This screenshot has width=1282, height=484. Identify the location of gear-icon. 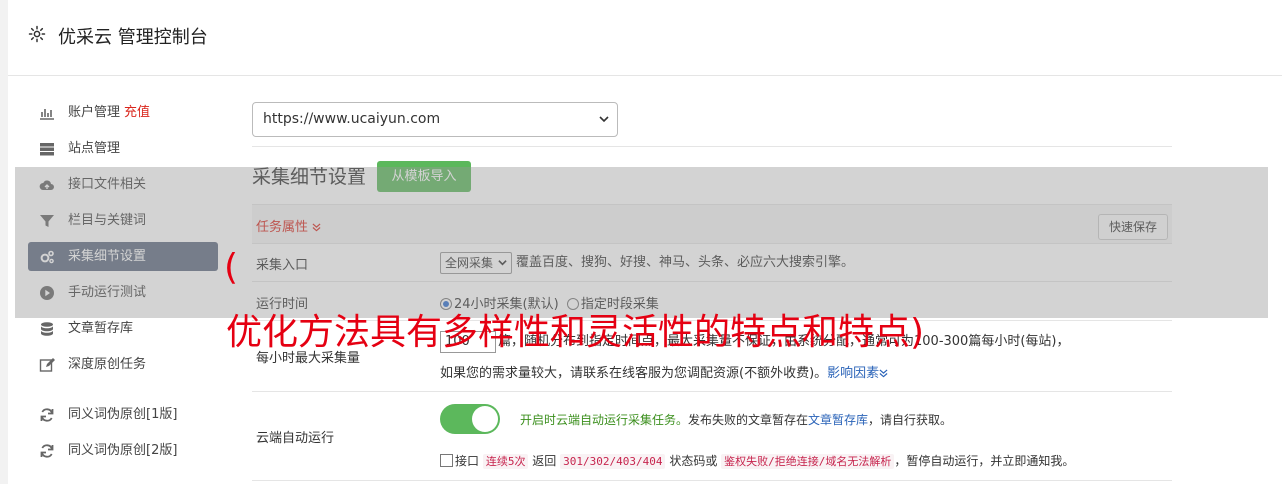
(37, 34).